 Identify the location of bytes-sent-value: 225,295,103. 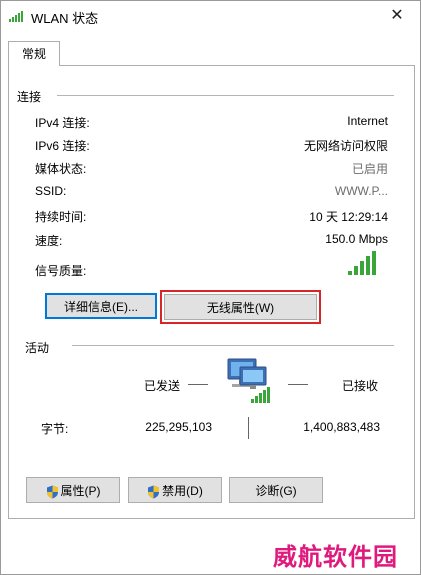
(178, 427).